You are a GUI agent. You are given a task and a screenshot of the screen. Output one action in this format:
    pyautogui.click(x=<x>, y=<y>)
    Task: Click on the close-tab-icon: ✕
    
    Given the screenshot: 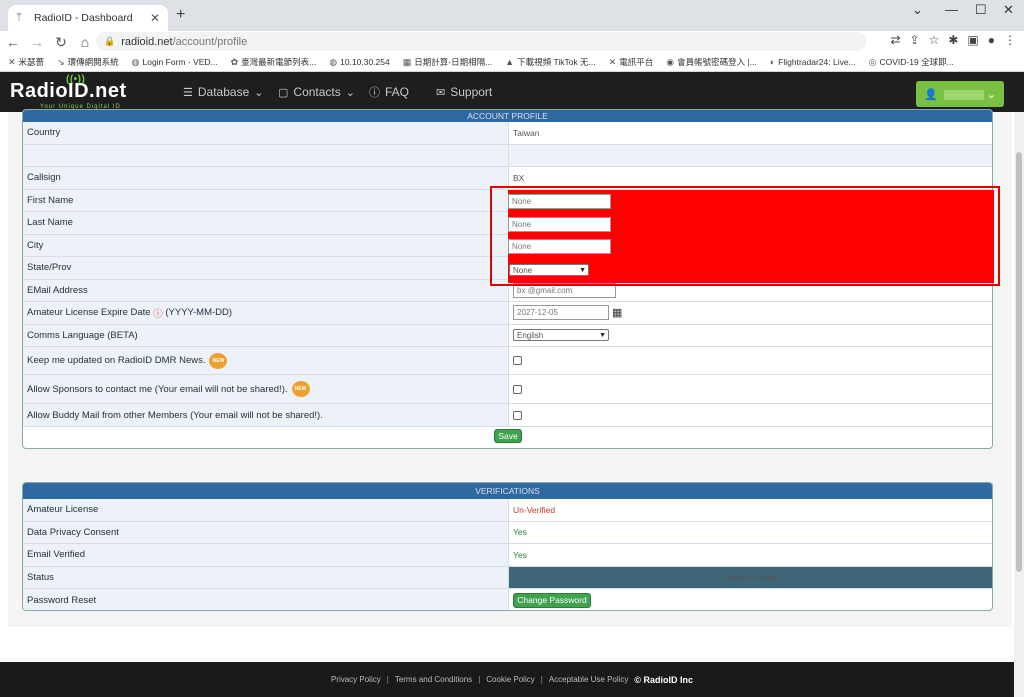 What is the action you would take?
    pyautogui.click(x=155, y=18)
    